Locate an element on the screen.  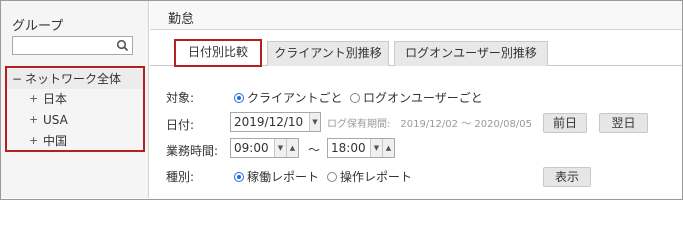
end-time-value: 18:00 is located at coordinates (348, 148).